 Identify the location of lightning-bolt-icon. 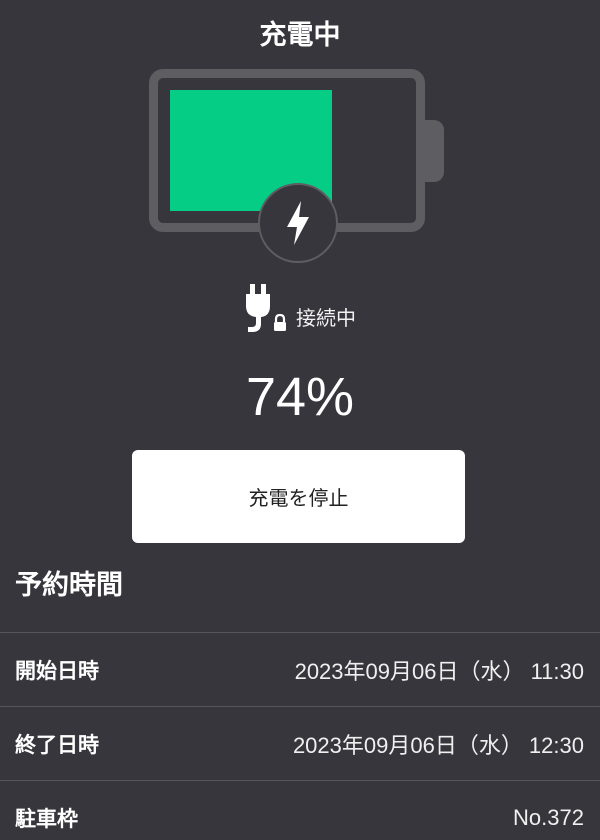
(298, 223).